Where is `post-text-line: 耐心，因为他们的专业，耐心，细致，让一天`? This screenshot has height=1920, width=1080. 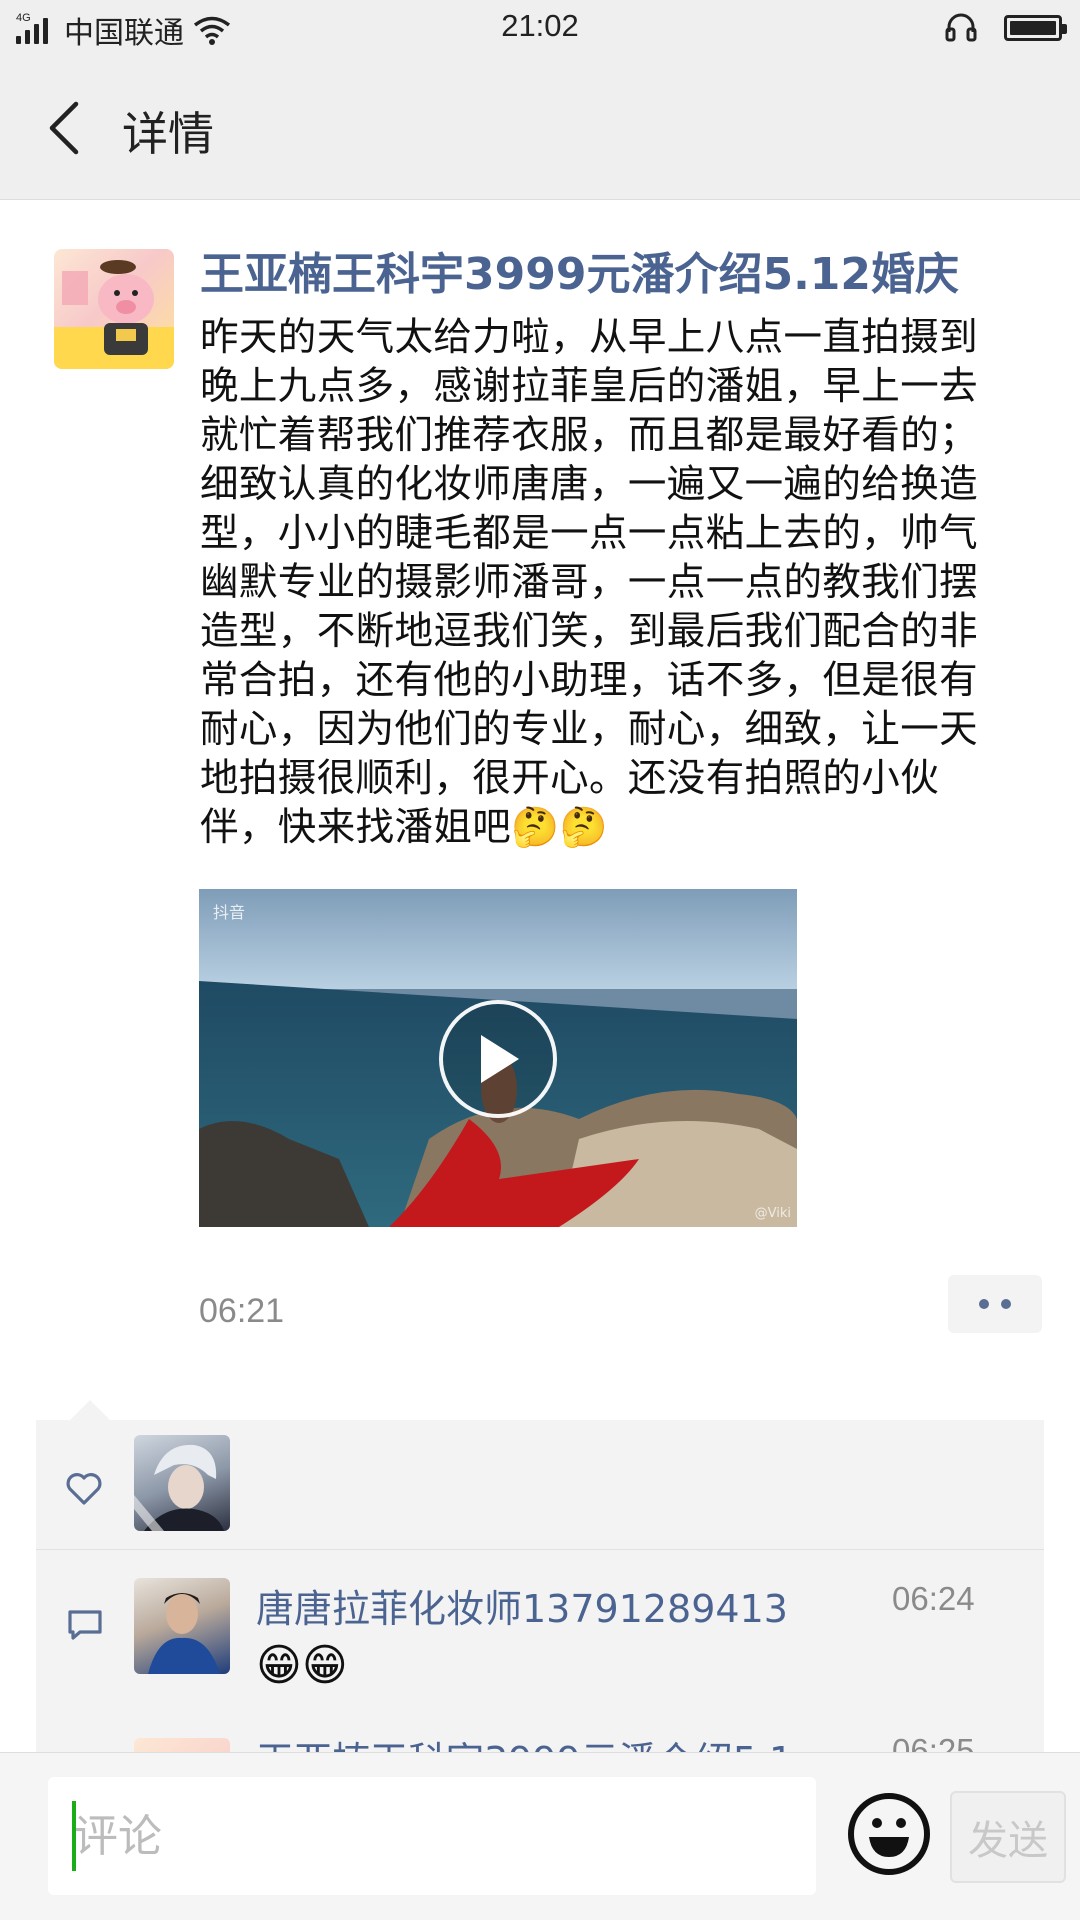
post-text-line: 耐心，因为他们的专业，耐心，细致，让一天 is located at coordinates (589, 729).